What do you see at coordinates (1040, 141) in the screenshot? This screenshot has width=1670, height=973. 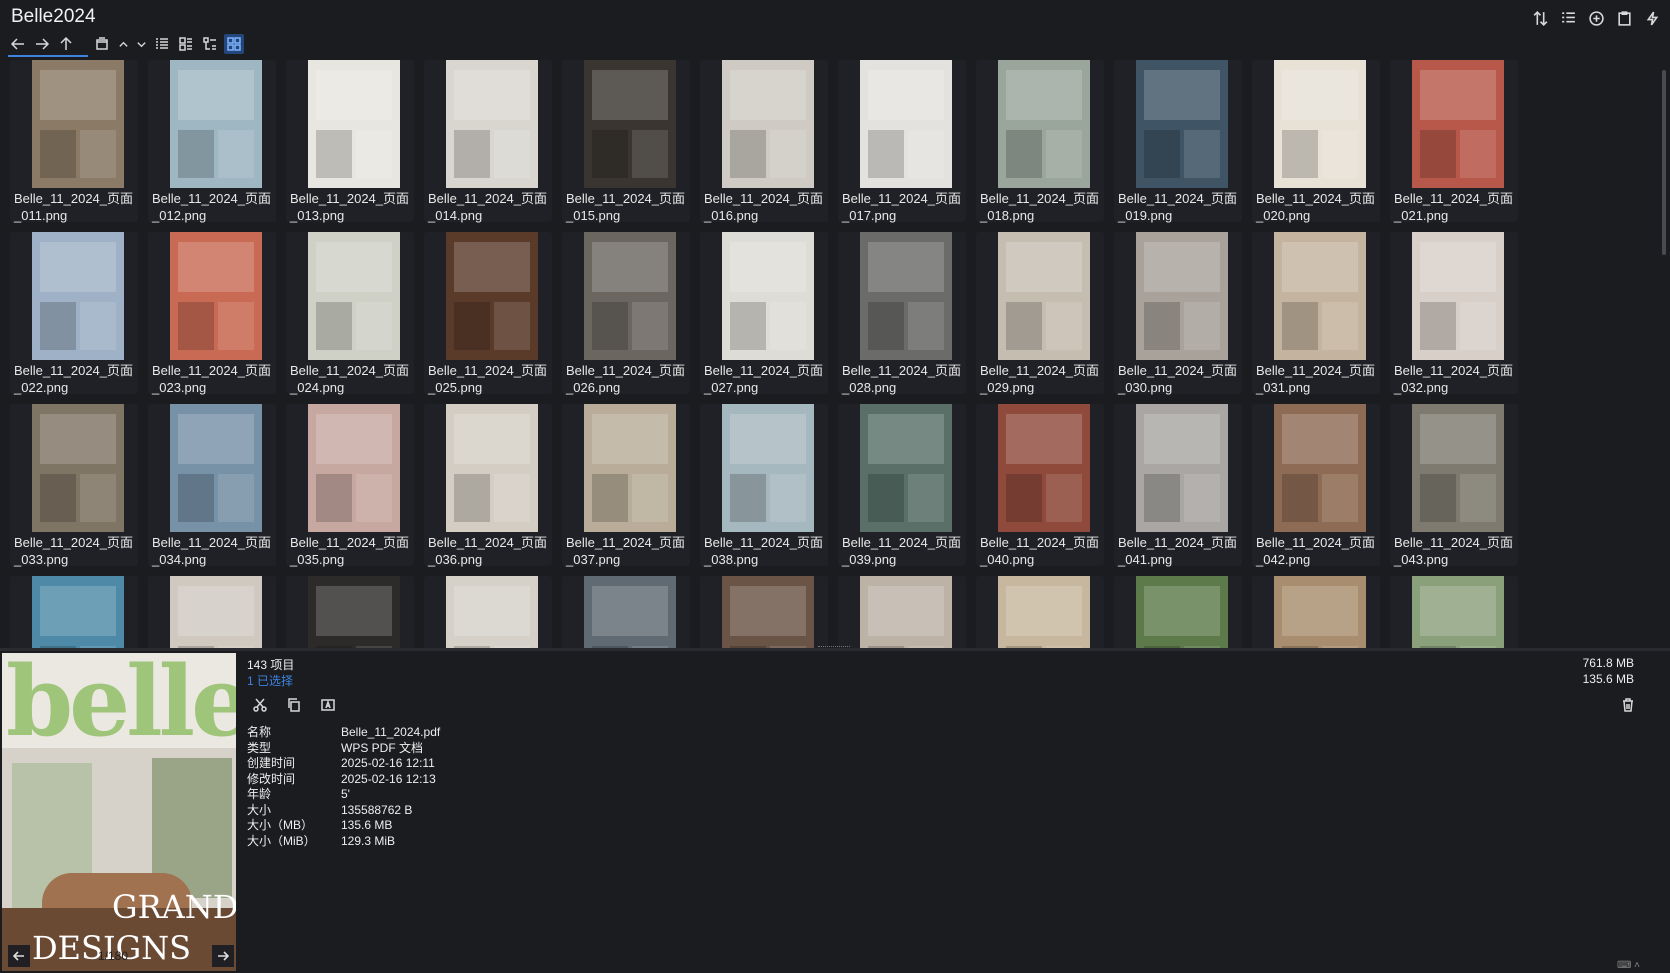 I see `file-thumbnail-item: Belle_11_2024_页面 _018.png` at bounding box center [1040, 141].